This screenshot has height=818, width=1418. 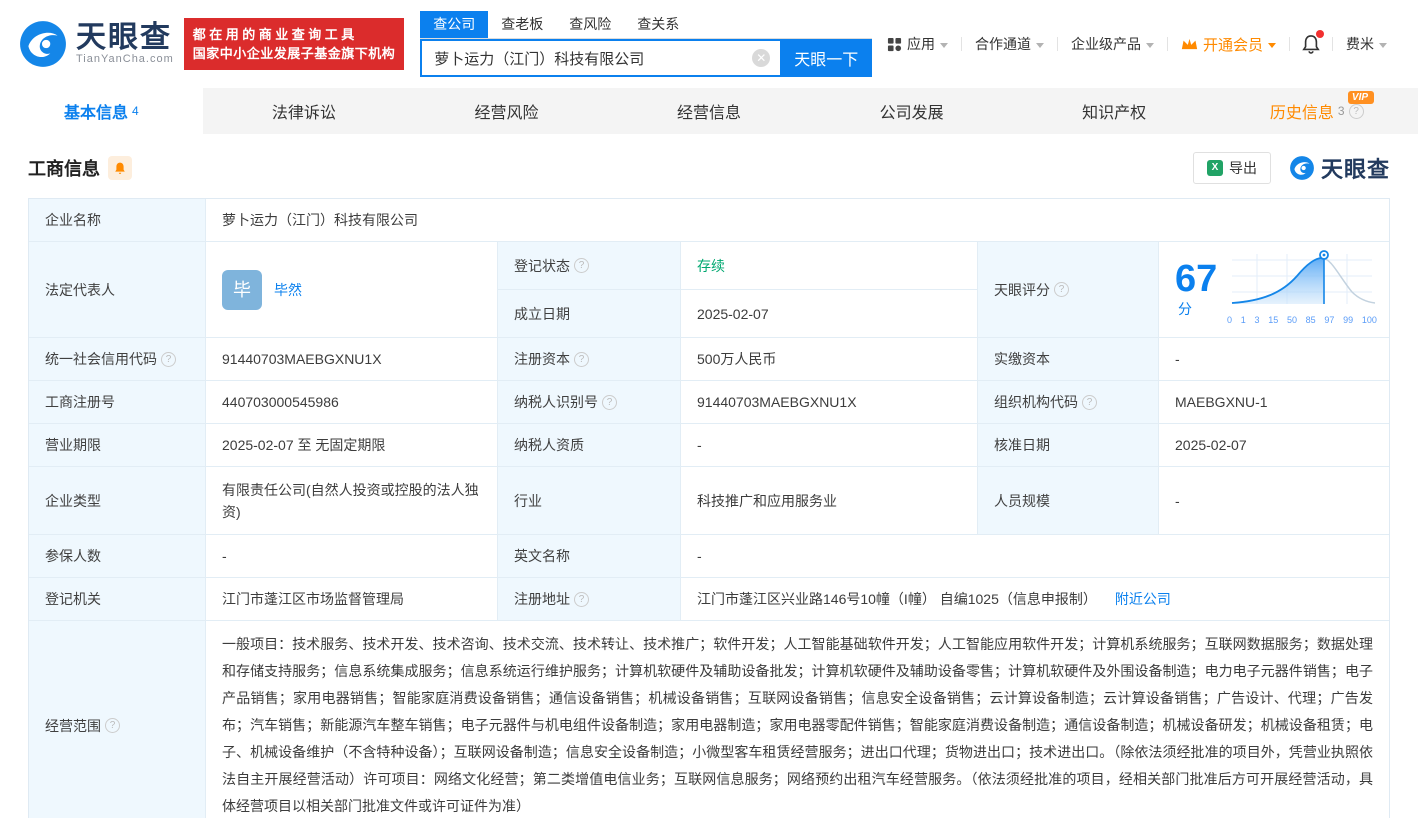 What do you see at coordinates (294, 44) in the screenshot?
I see `slogan-badge: 都在用的商业查询工具 国家中小企业发展子基金旗下机构` at bounding box center [294, 44].